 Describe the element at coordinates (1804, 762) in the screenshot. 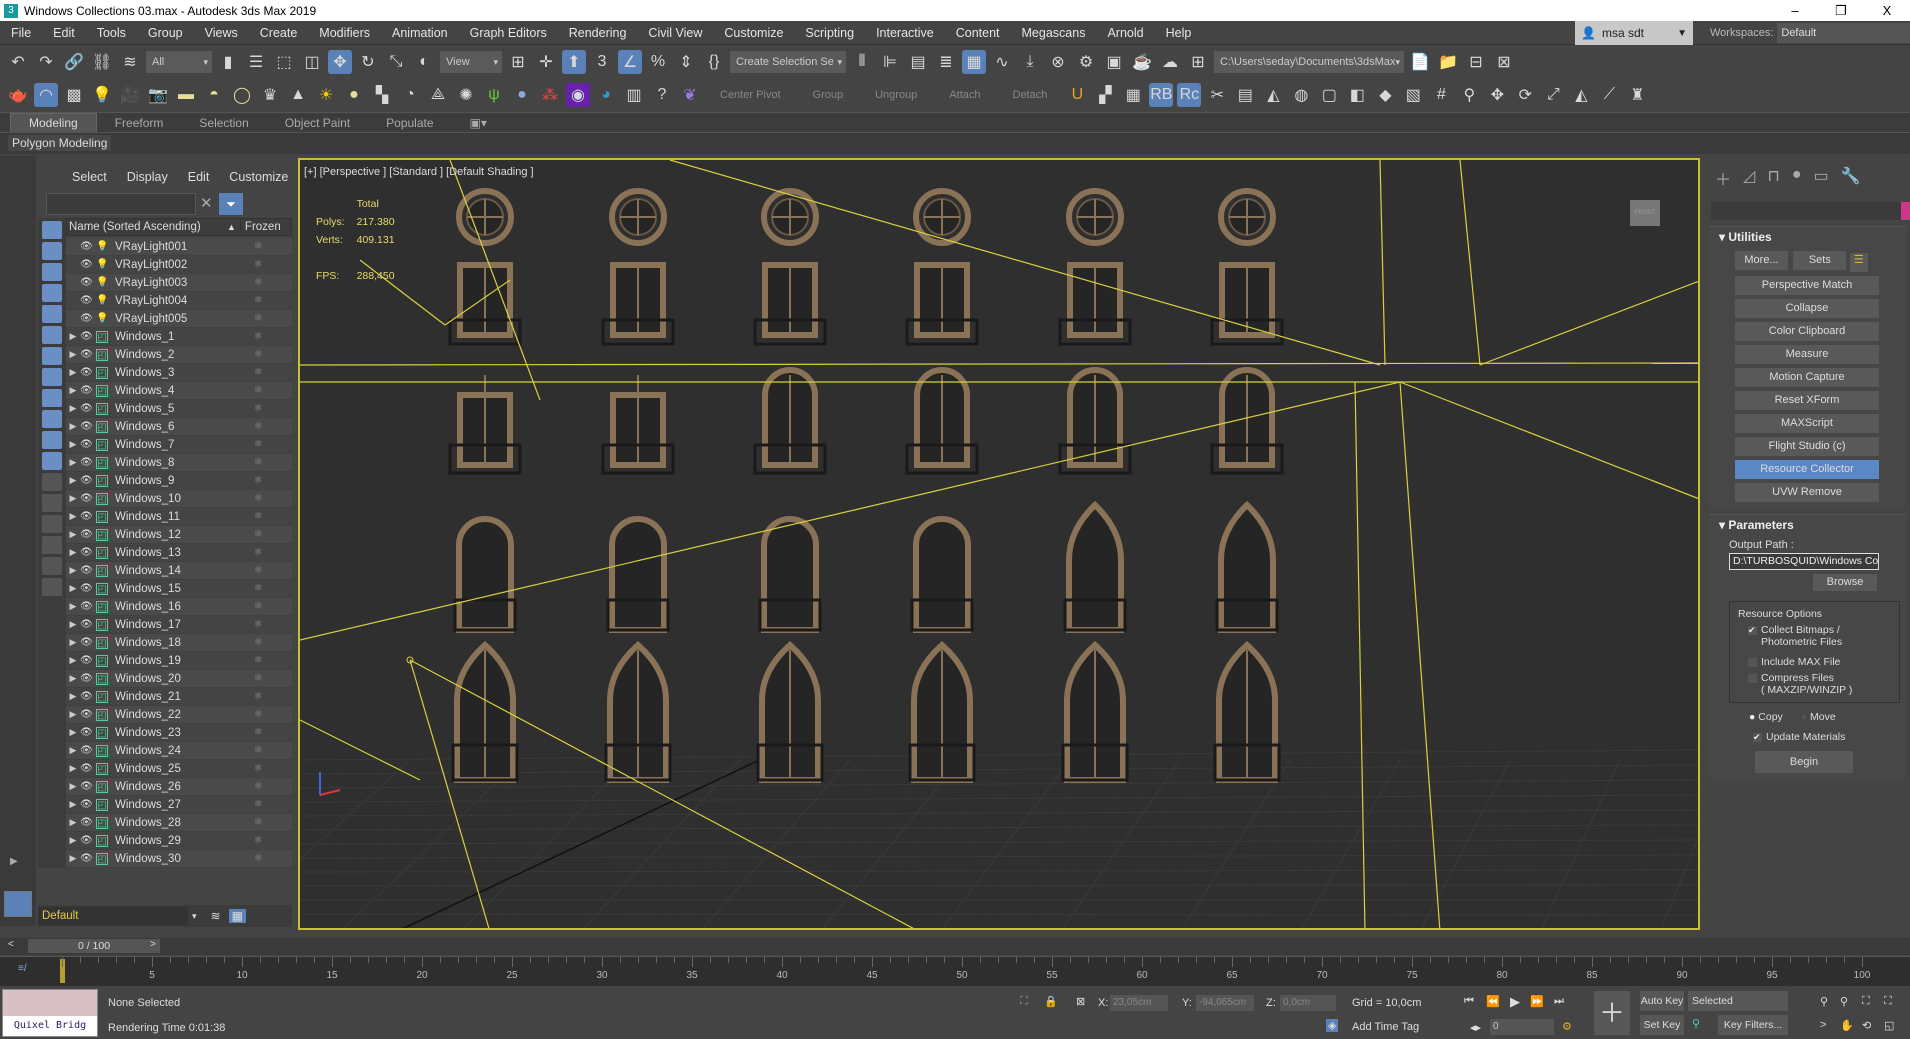

I see `begin-button: Begin` at that location.